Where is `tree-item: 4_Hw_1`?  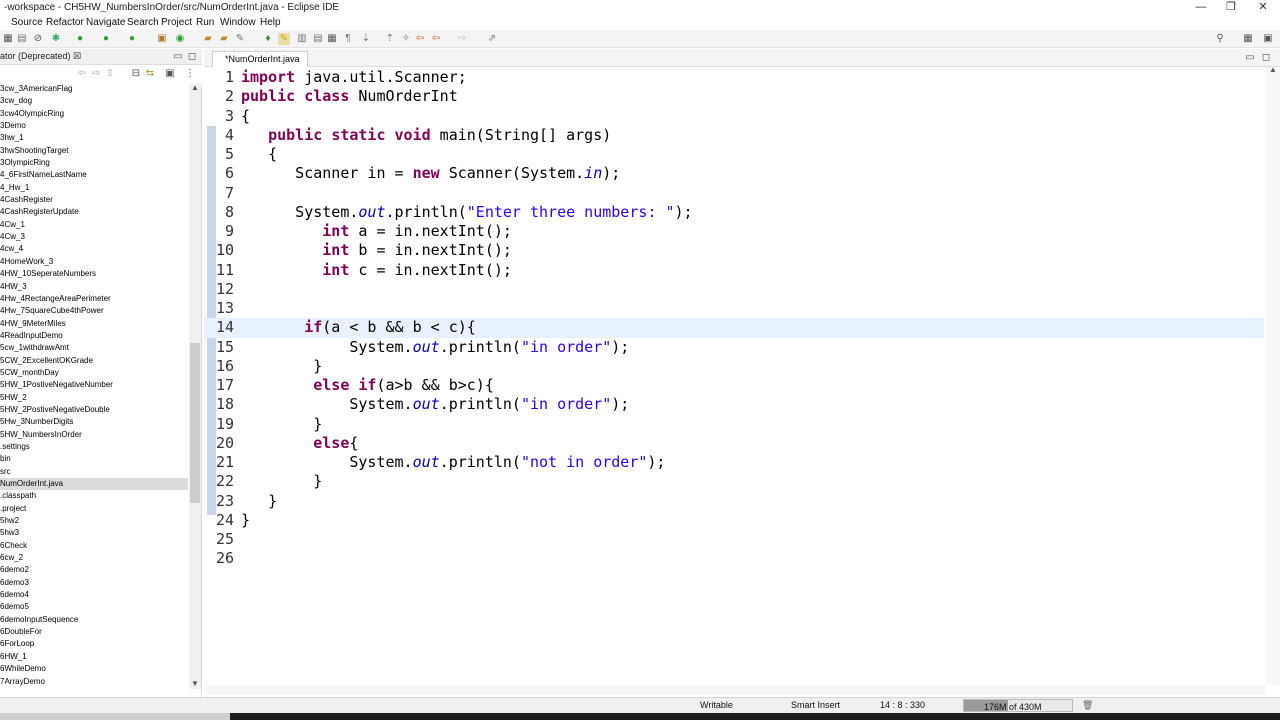 tree-item: 4_Hw_1 is located at coordinates (94, 188).